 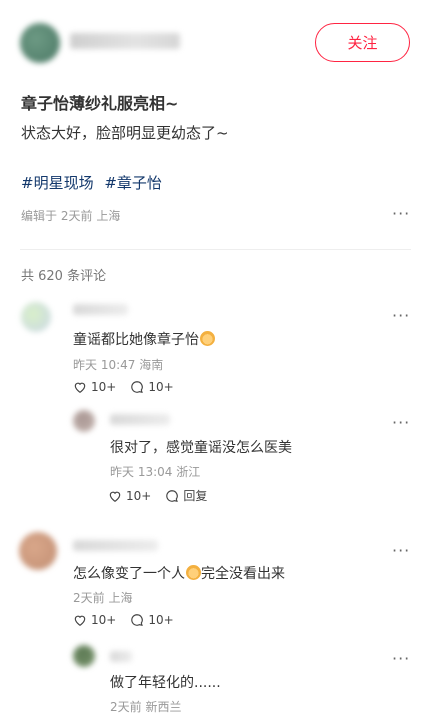 I want to click on clown-emoji-icon, so click(x=207, y=338).